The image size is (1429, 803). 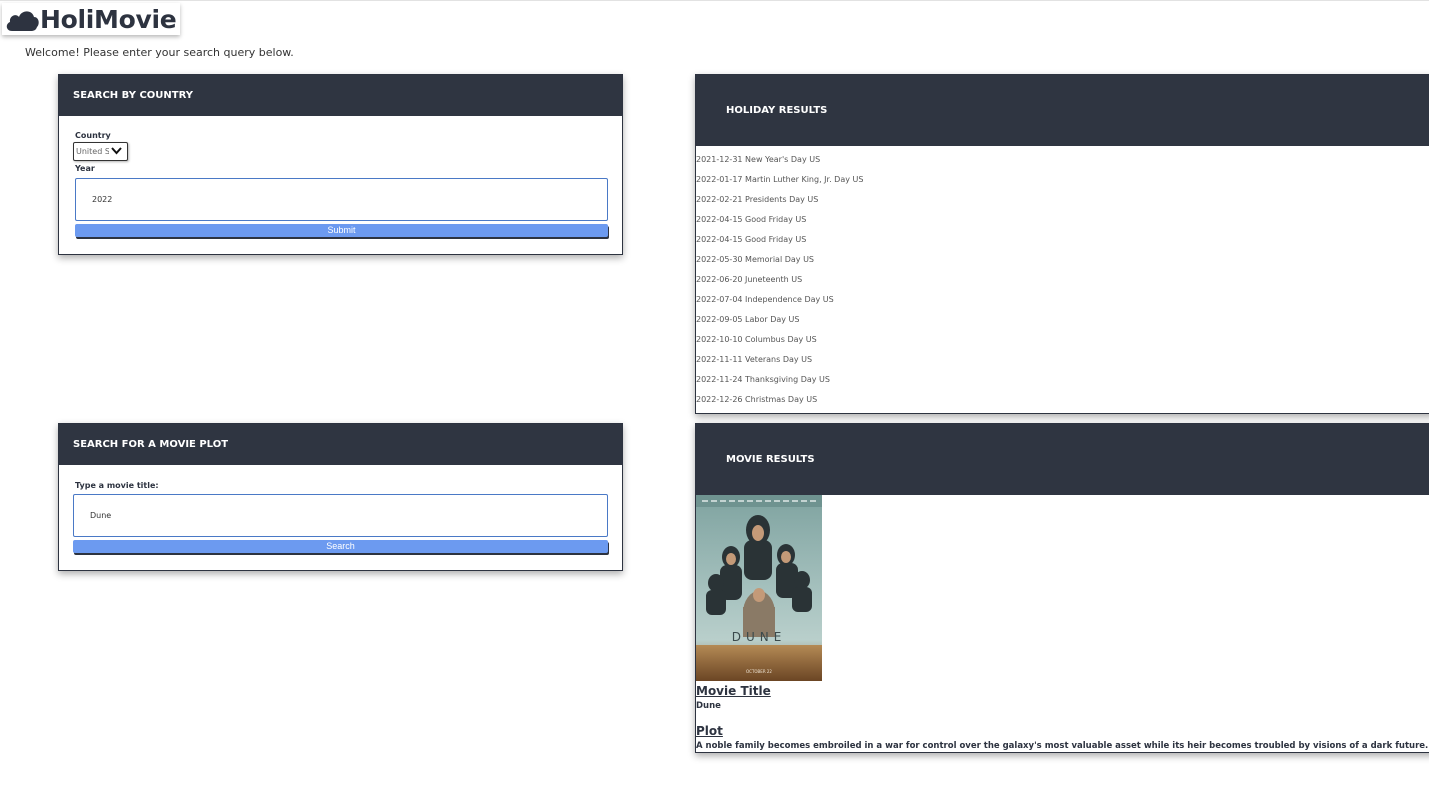 I want to click on list-item: 2022-11-24 Thanksgiving Day US, so click(x=763, y=379).